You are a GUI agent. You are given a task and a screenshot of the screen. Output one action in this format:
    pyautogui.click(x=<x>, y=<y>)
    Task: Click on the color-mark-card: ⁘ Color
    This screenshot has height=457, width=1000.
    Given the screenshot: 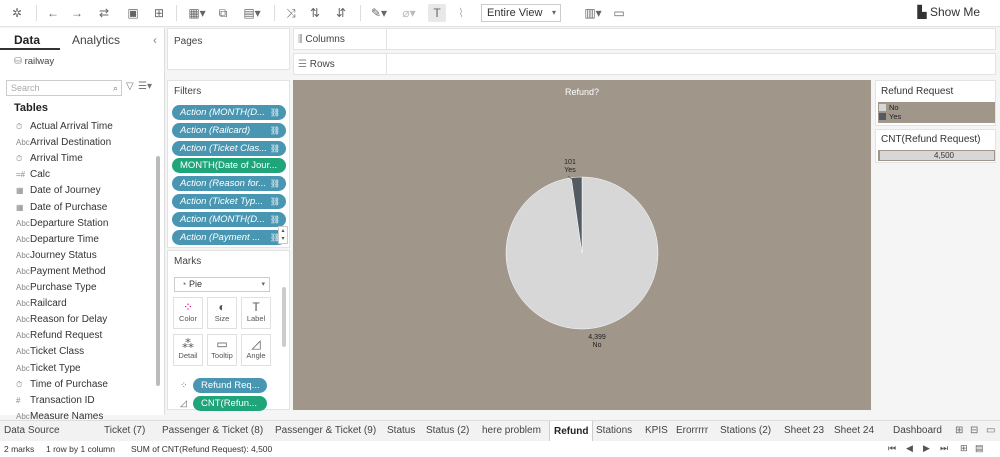 What is the action you would take?
    pyautogui.click(x=188, y=313)
    